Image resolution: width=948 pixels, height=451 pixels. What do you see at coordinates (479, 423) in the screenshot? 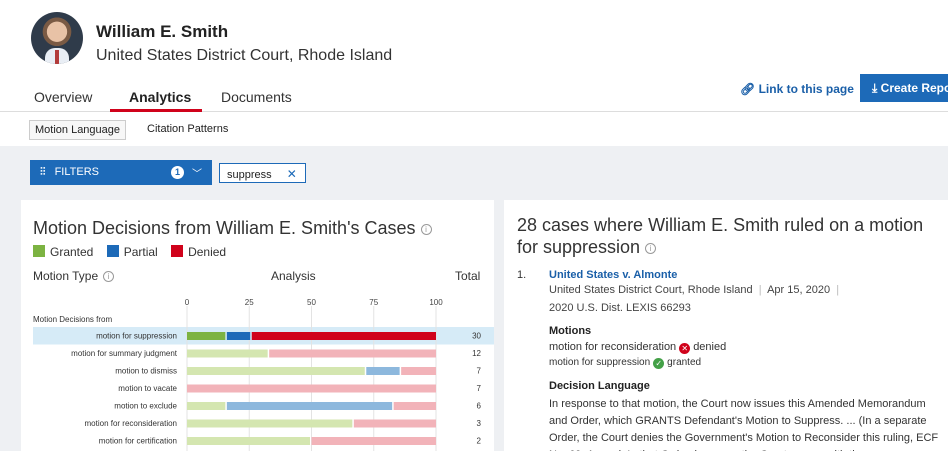
I see `total-label: 3` at bounding box center [479, 423].